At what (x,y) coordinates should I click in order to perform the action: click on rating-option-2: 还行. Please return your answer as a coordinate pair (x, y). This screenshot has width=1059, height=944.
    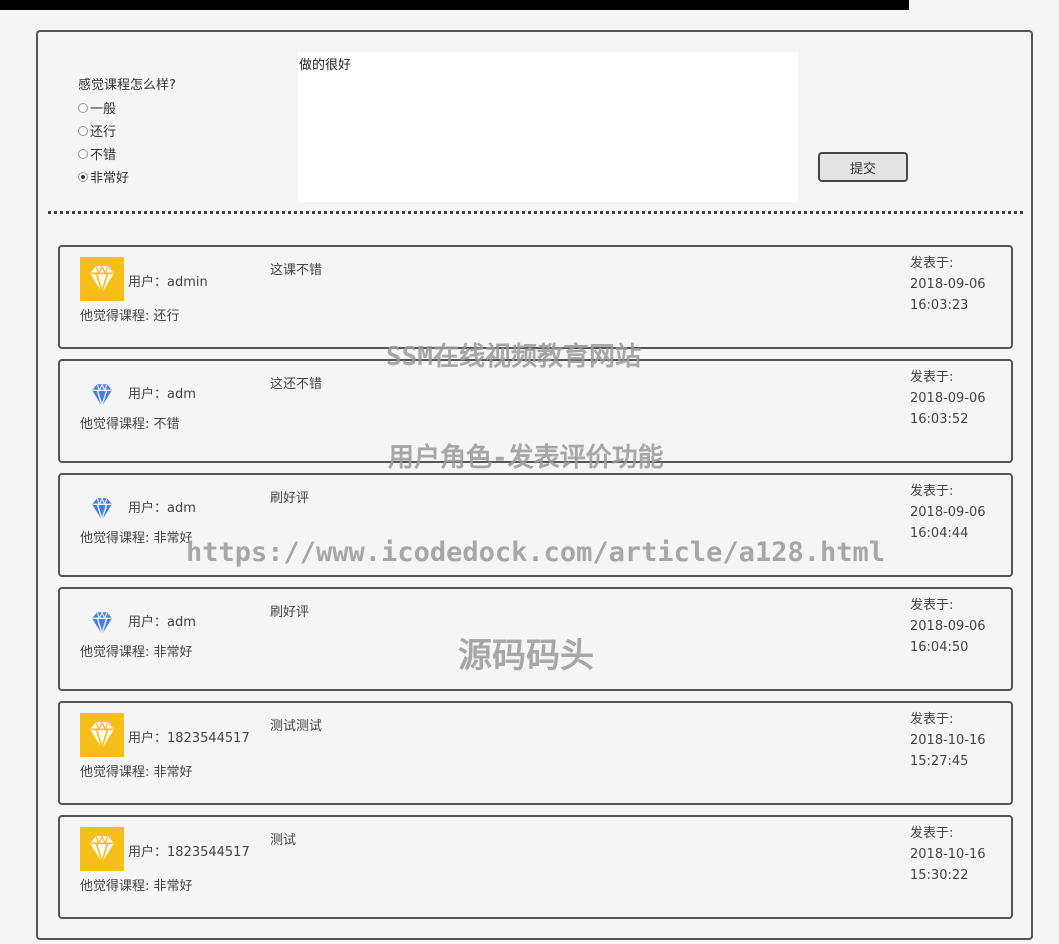
    Looking at the image, I should click on (103, 130).